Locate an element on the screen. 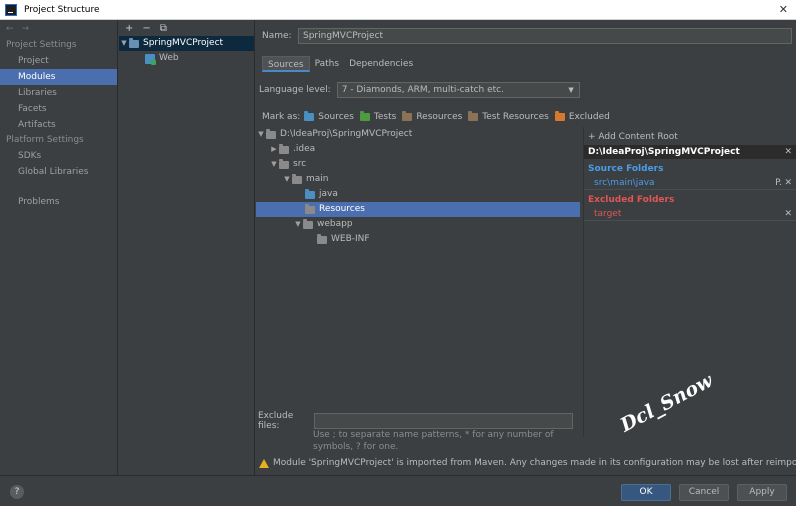  source-folder-item: src\main\java P. ✕ is located at coordinates (690, 183).